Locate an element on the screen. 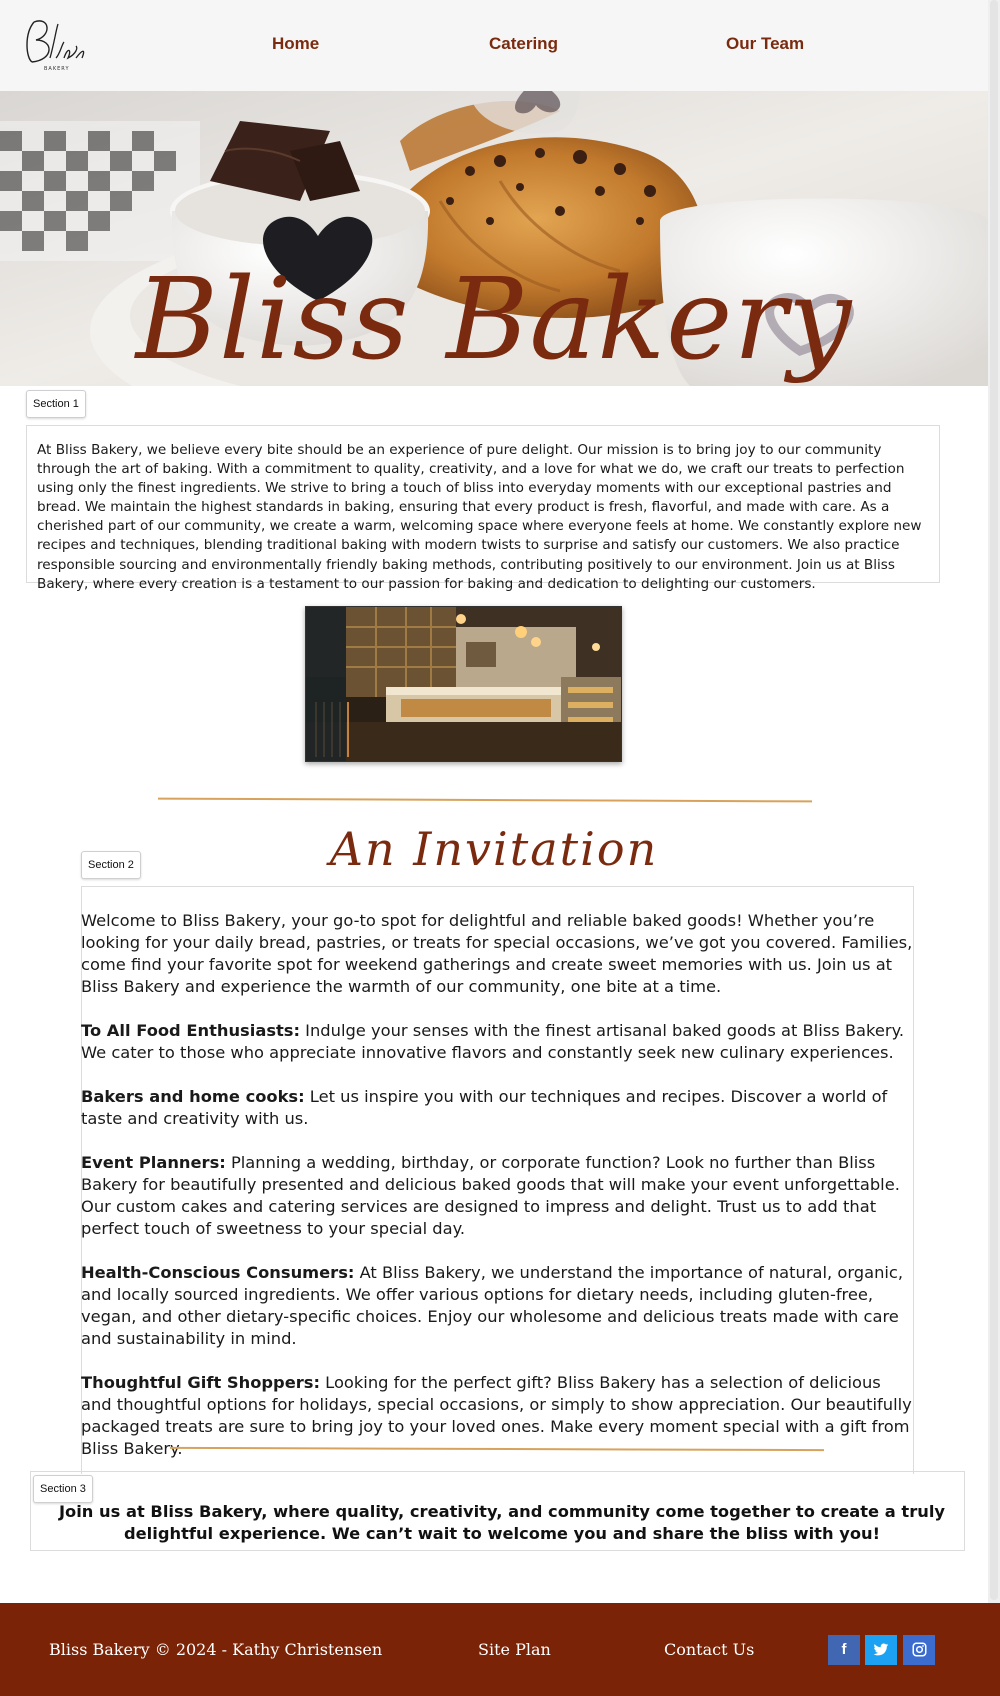  nav-catering-link: Catering is located at coordinates (523, 44).